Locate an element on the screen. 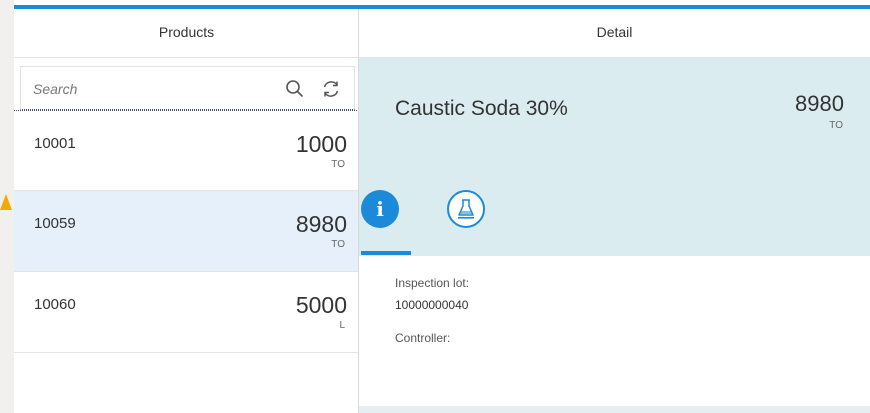  search-field is located at coordinates (187, 88).